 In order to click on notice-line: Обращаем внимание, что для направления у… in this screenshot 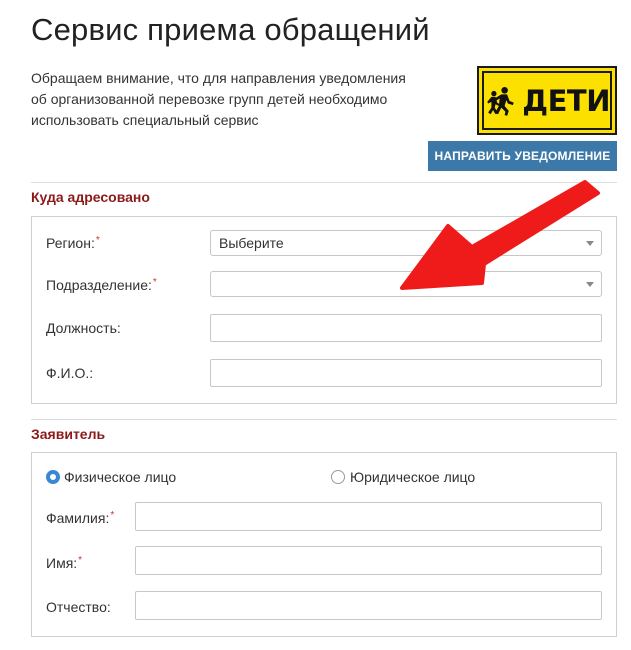, I will do `click(218, 78)`.